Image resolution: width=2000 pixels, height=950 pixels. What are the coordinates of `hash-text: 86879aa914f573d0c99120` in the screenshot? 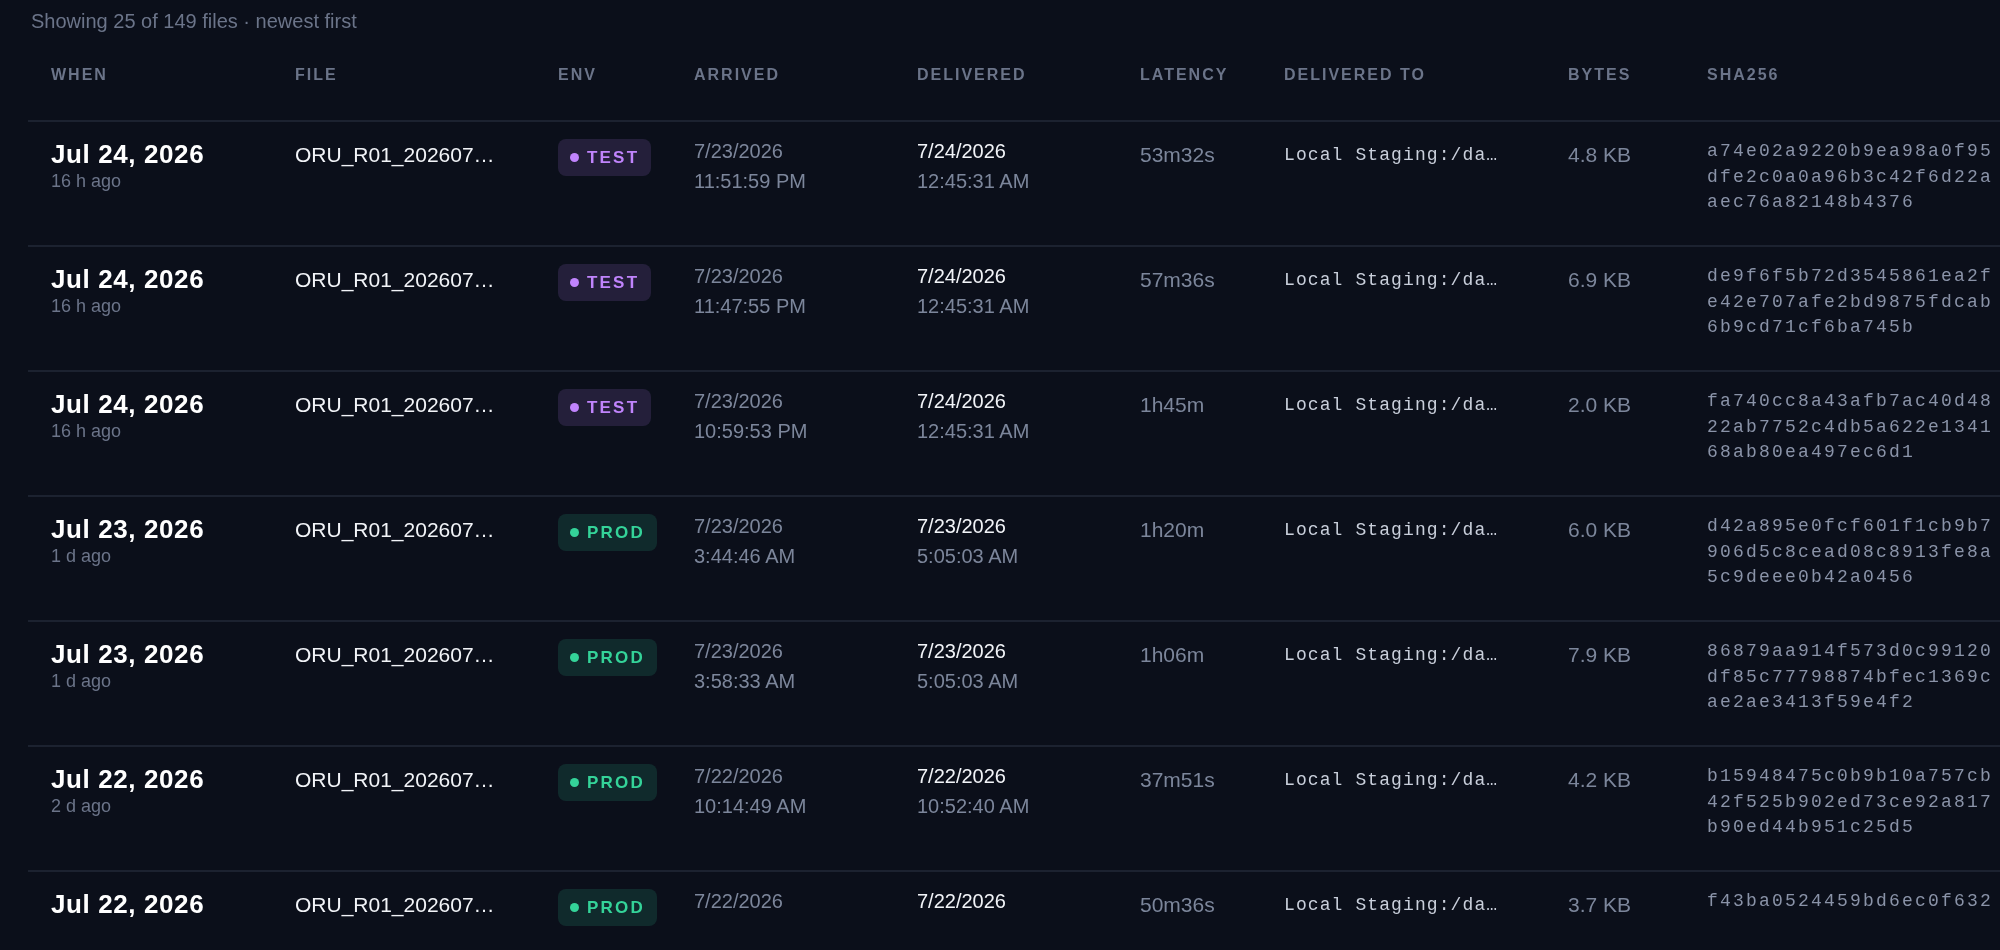 It's located at (1850, 652).